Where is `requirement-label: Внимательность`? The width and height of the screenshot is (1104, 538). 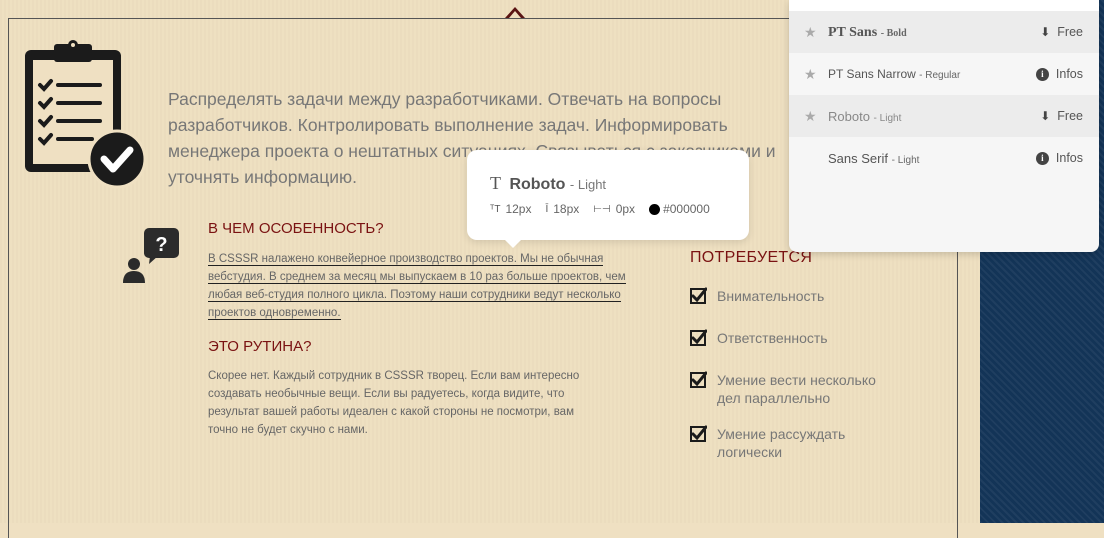 requirement-label: Внимательность is located at coordinates (771, 296).